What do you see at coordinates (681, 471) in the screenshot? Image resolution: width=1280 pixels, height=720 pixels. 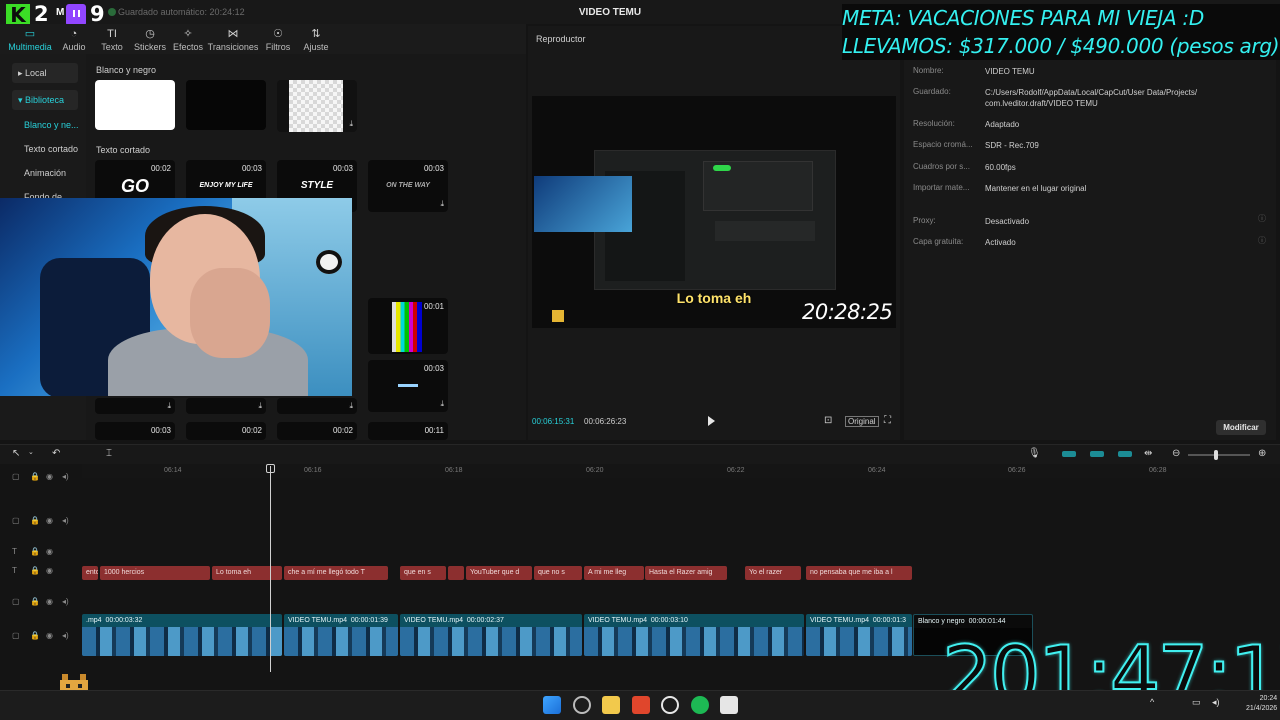 I see `timeline-ruler` at bounding box center [681, 471].